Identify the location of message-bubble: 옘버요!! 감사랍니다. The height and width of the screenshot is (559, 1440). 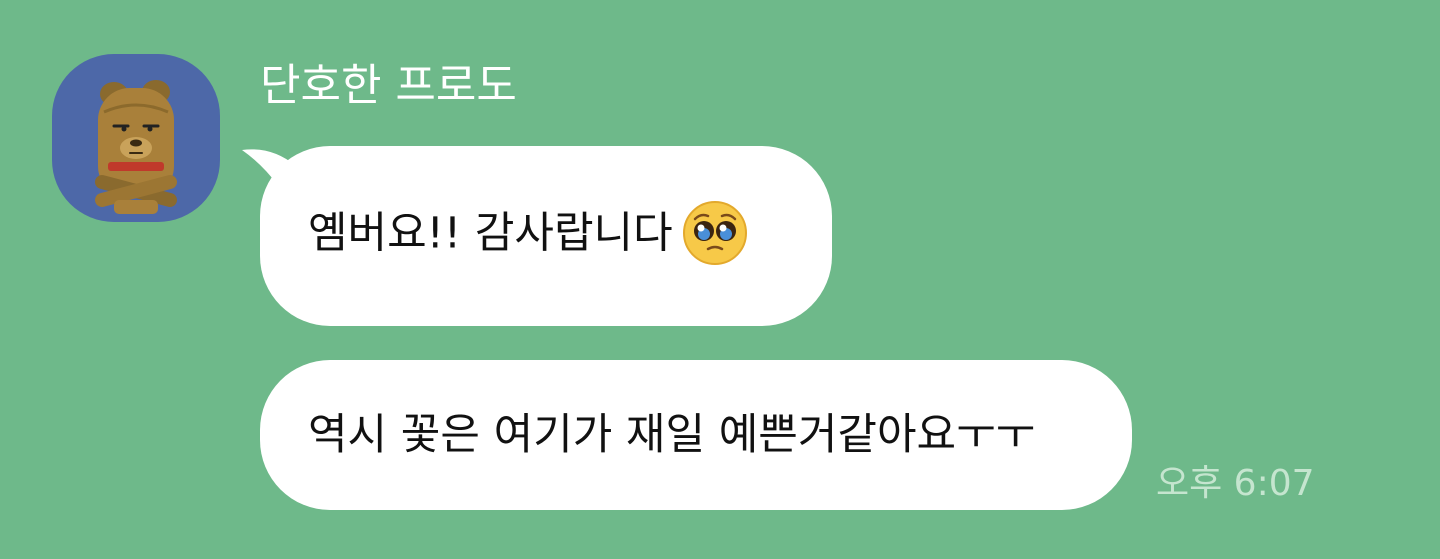
(537, 236).